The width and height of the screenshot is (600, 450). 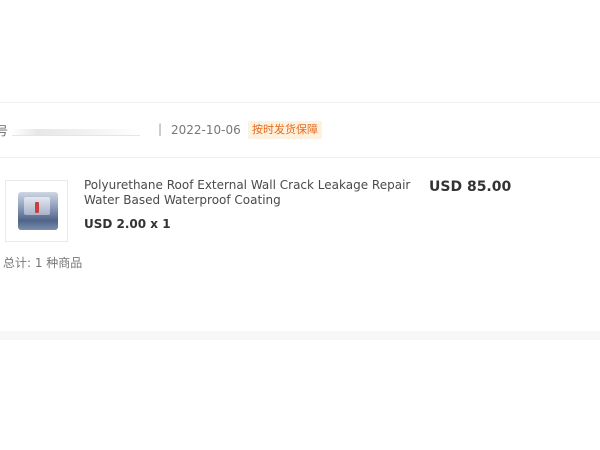 I want to click on section-divider-band, so click(x=300, y=335).